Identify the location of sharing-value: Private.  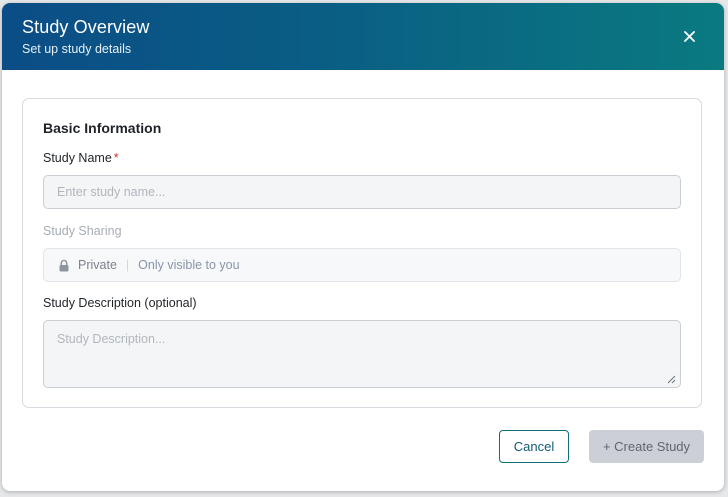
(97, 265).